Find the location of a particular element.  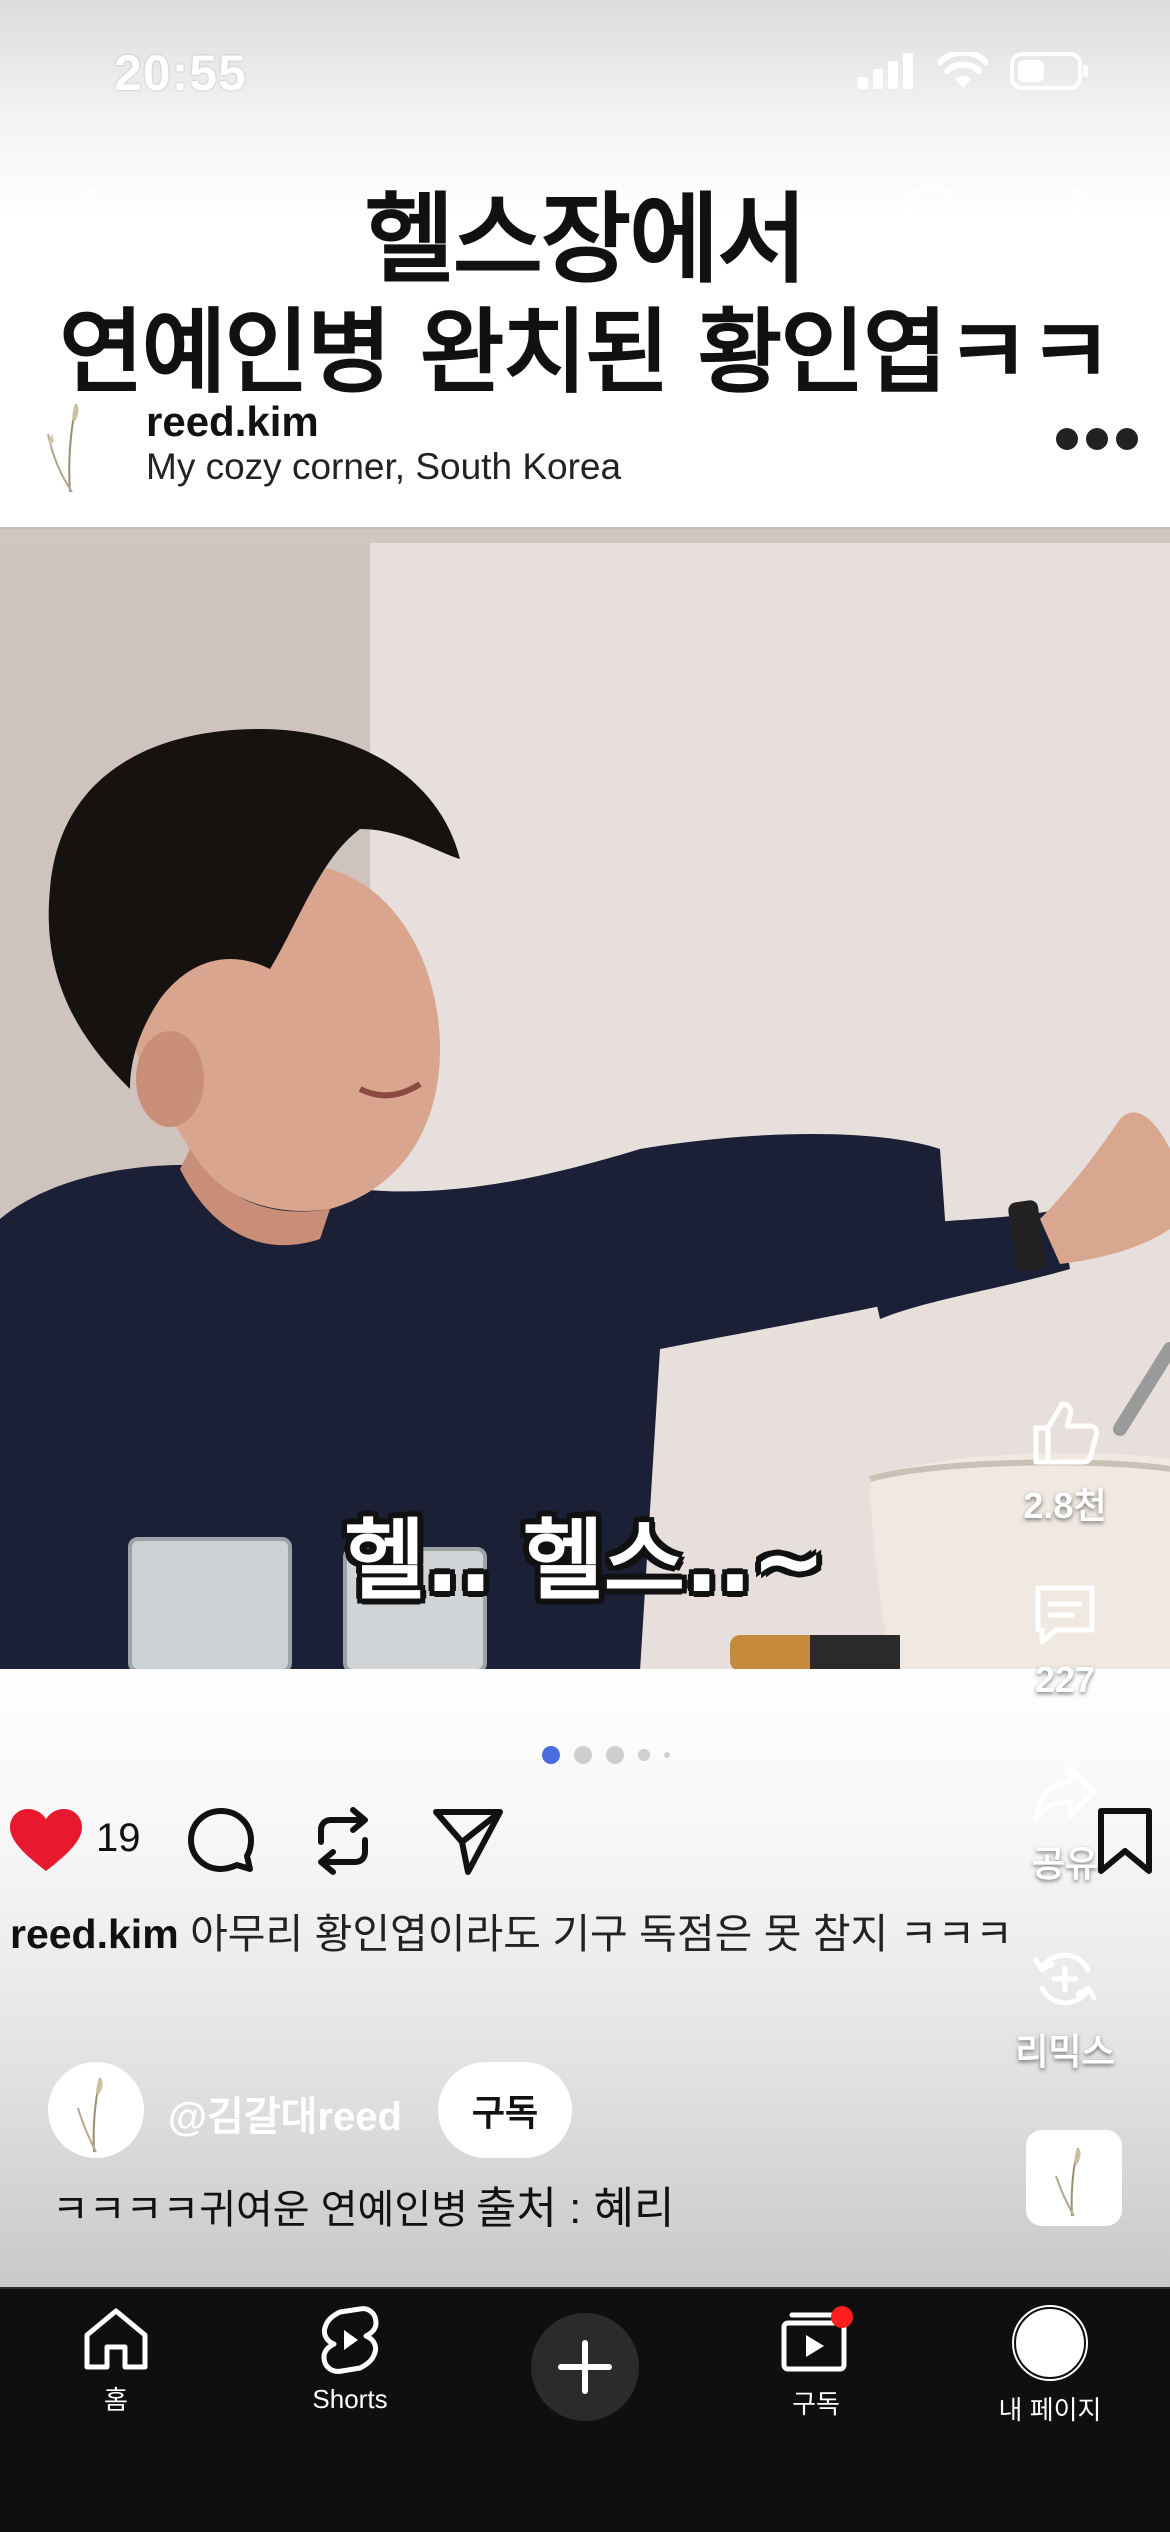

share-action: 공유 is located at coordinates (1065, 1825).